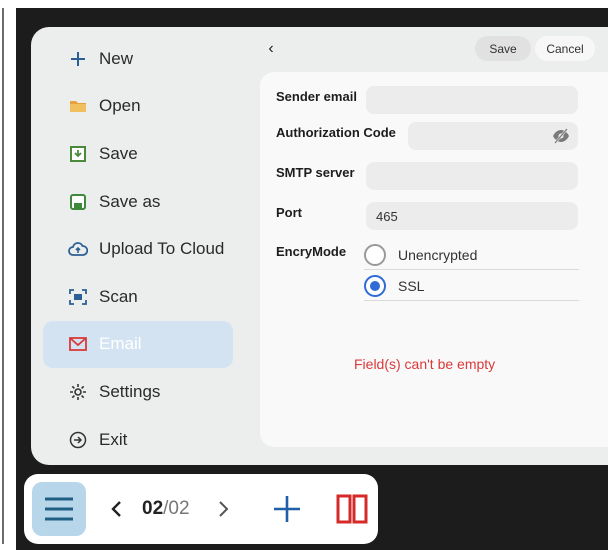  I want to click on page-current: 02, so click(153, 508).